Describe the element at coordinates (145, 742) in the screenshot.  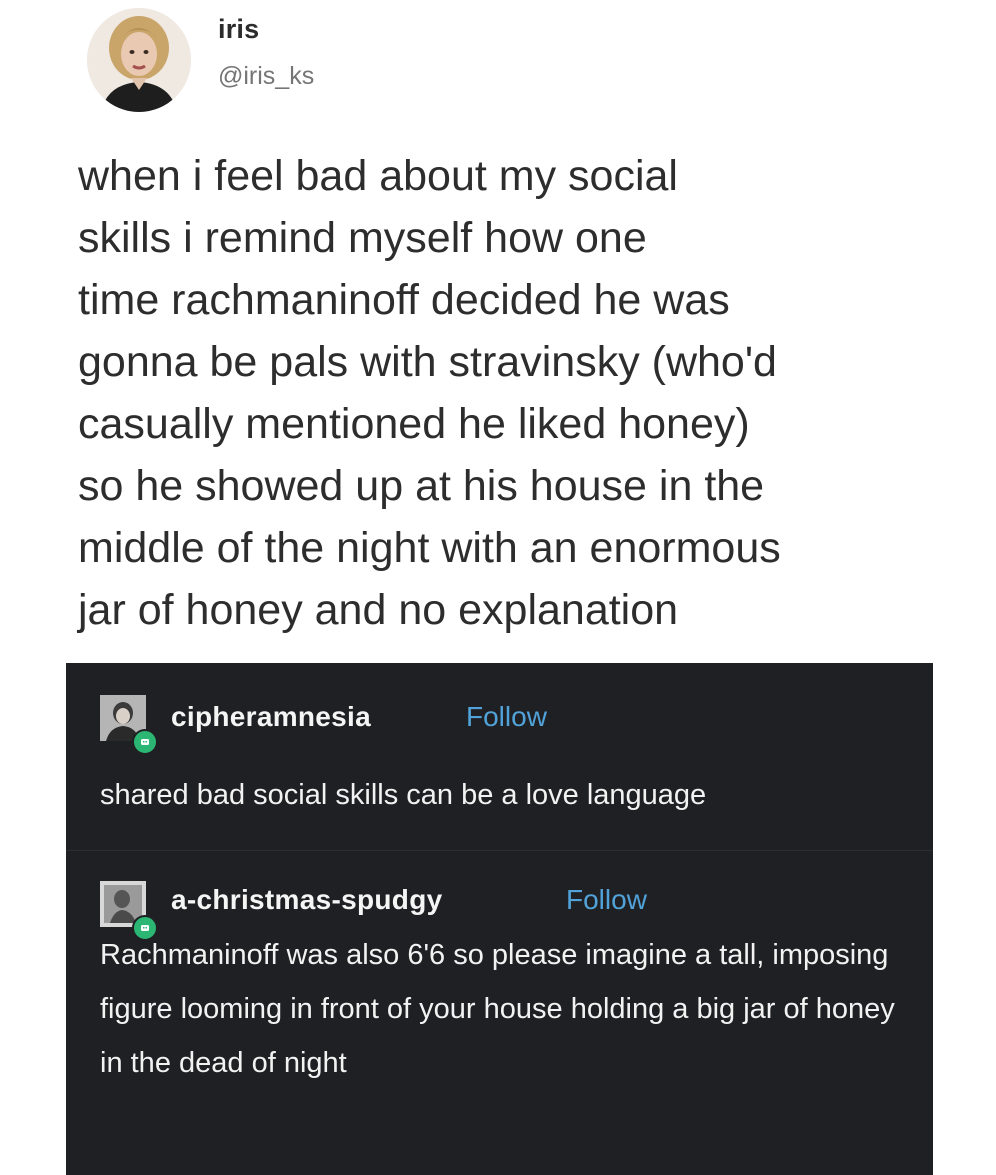
I see `badge-icon` at that location.